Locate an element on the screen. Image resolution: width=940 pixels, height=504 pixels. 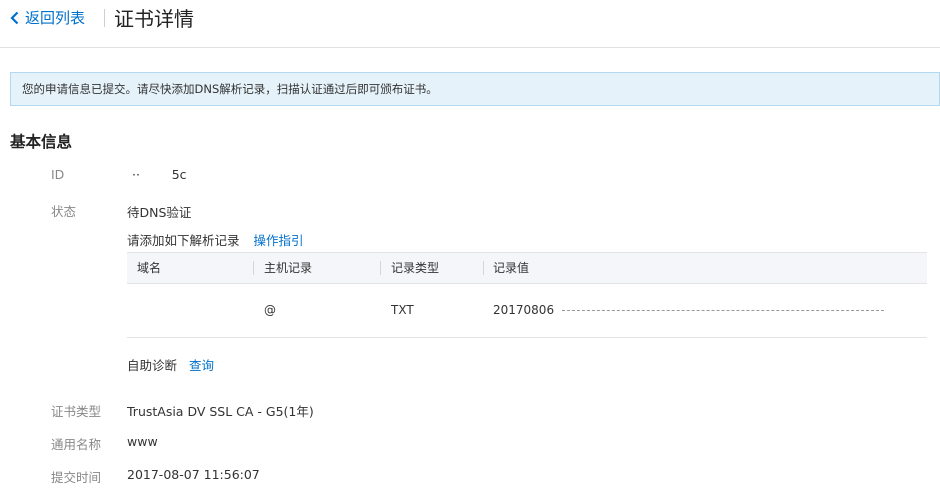
operation-guide-link: 操作指引 is located at coordinates (279, 240).